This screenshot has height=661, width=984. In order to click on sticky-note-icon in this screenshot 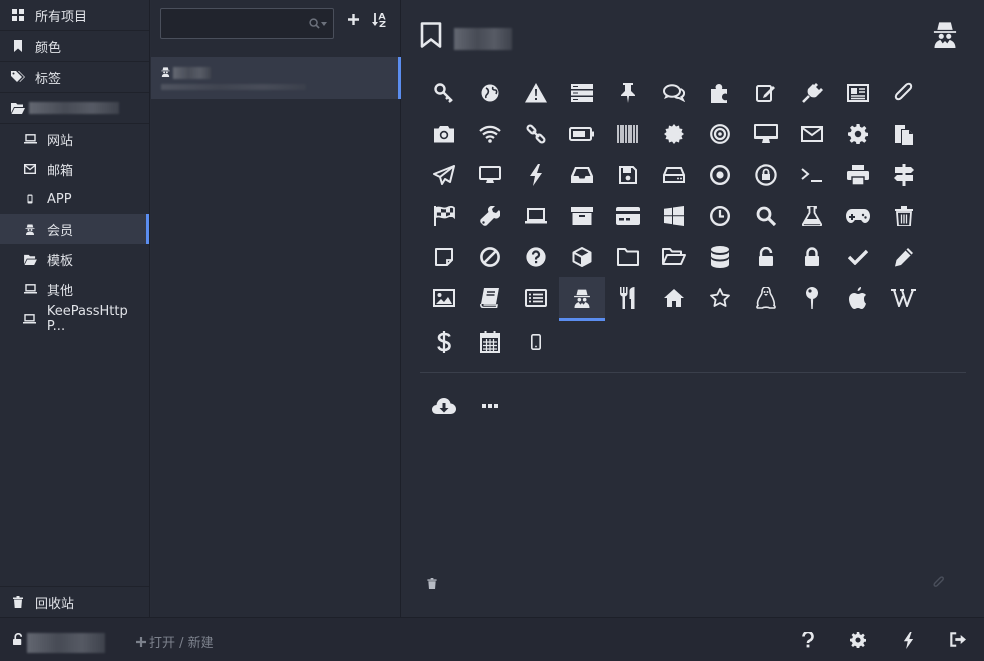, I will do `click(444, 256)`.